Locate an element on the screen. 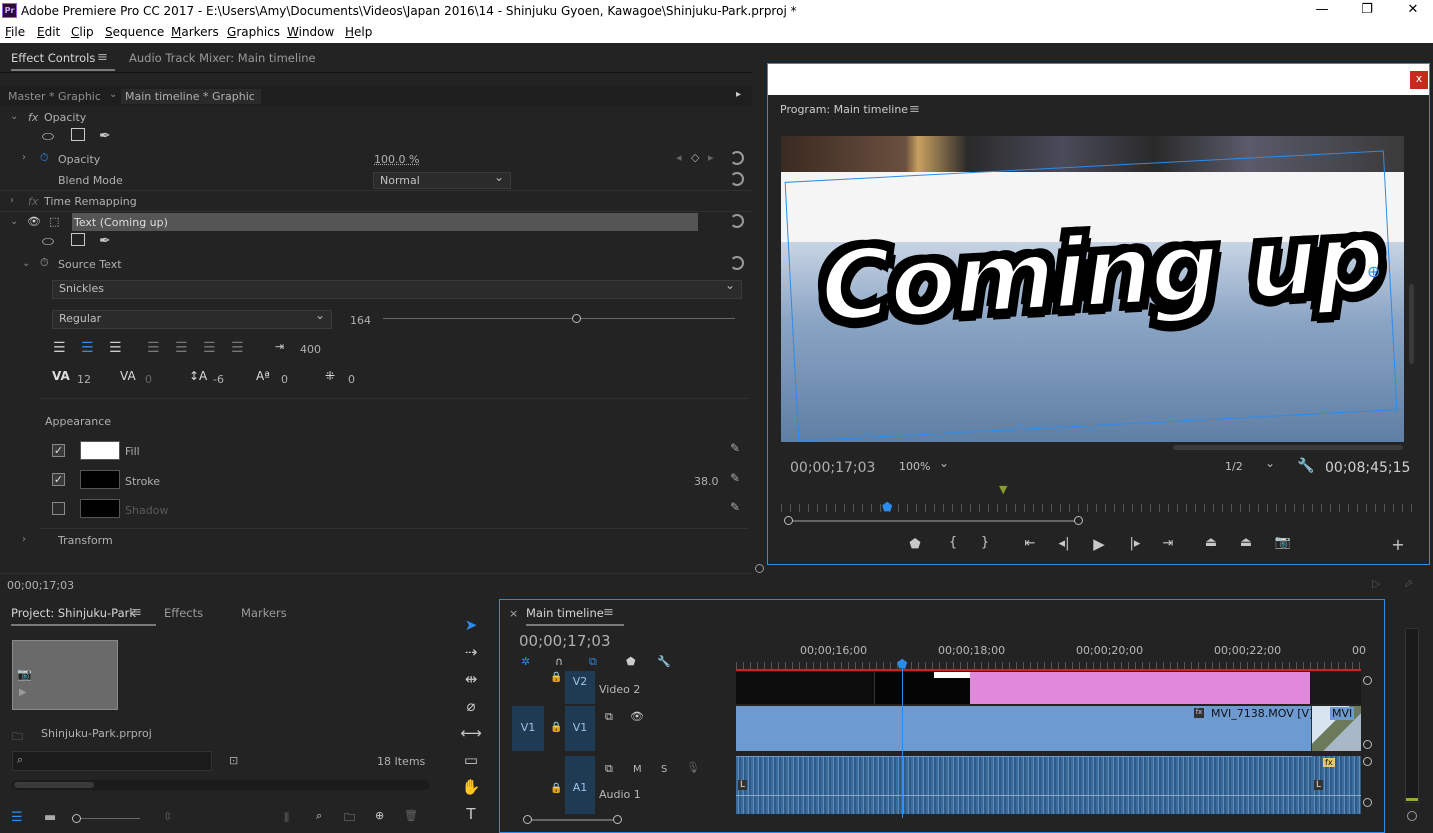  source-dropdown-icon: ⌄ is located at coordinates (113, 94).